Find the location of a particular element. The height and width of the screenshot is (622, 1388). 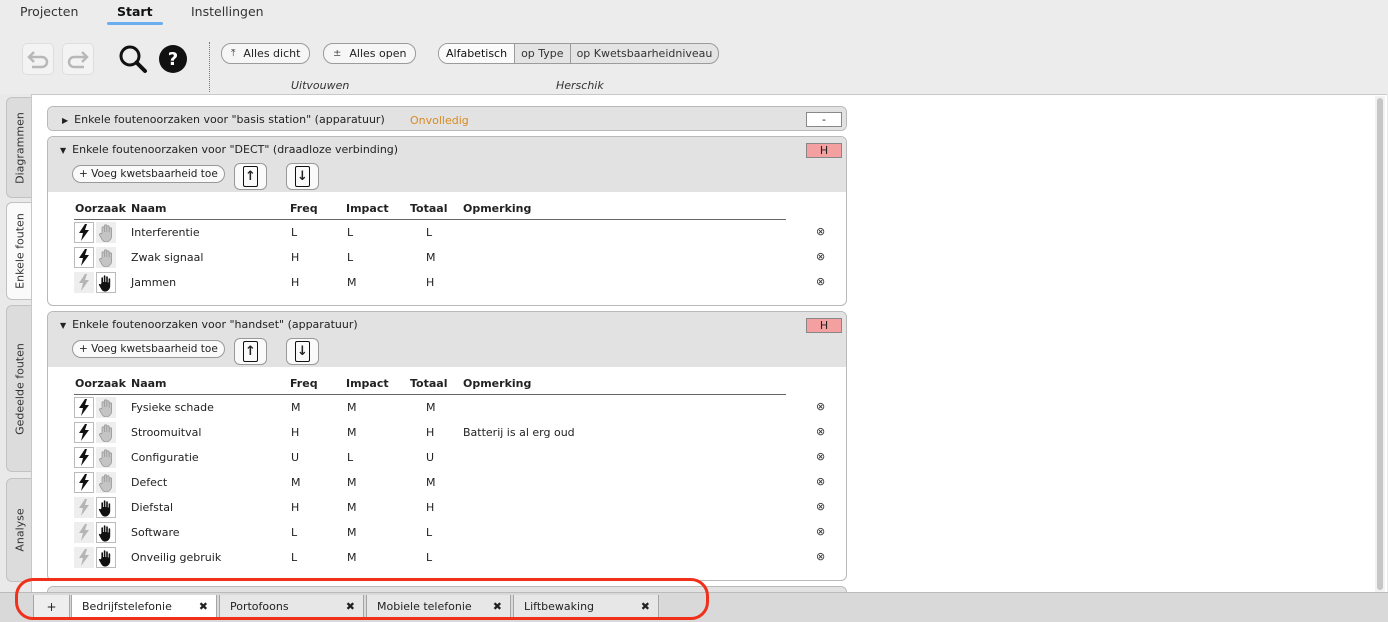

row-name: Fysieke schade is located at coordinates (172, 407).